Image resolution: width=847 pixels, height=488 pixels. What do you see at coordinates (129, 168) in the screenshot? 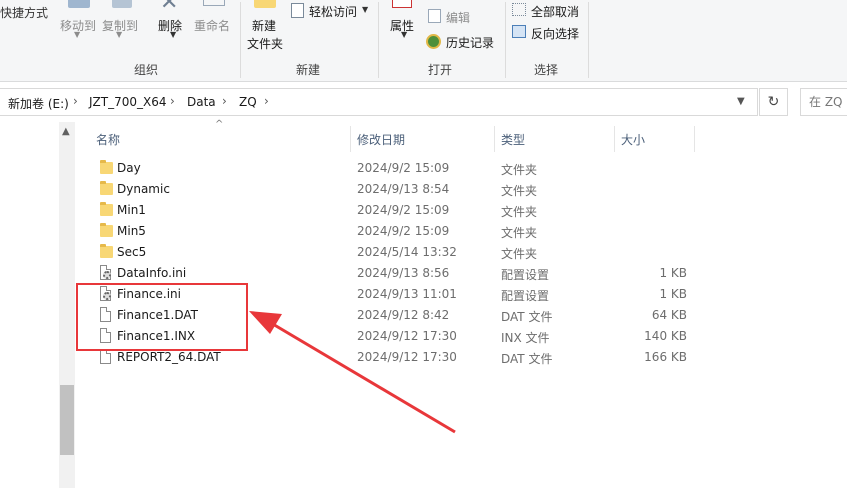
I see `file-name: Day` at bounding box center [129, 168].